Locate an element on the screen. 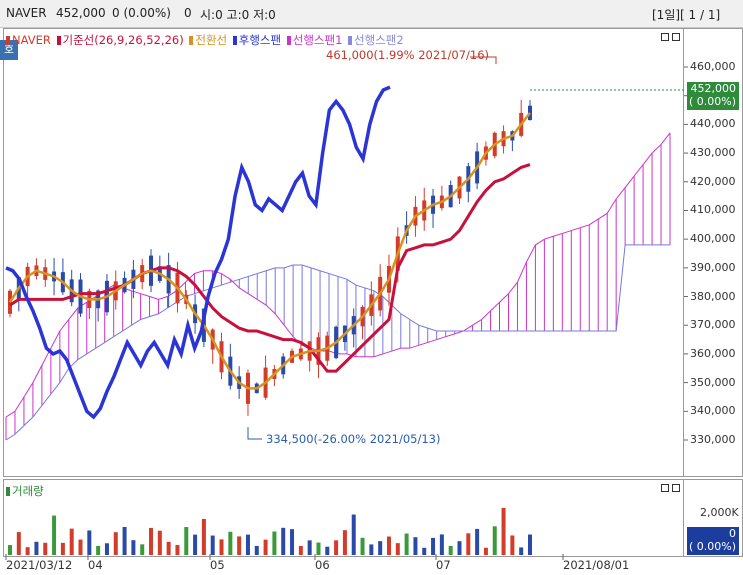 The image size is (743, 575). high-annotation: 461,000(1.99% 2021/07/16) is located at coordinates (407, 55).